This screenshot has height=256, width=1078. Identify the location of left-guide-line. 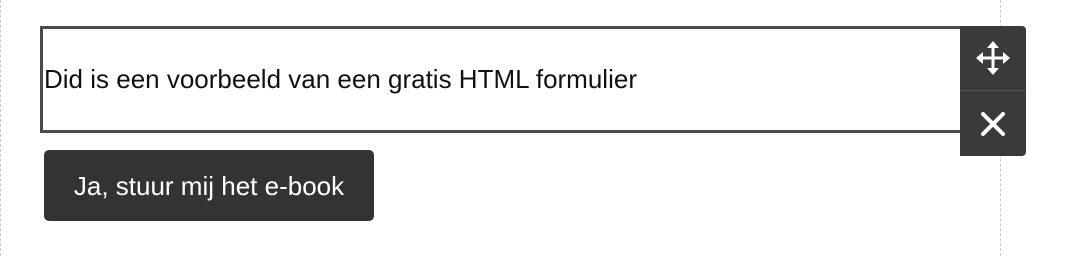
(0, 128).